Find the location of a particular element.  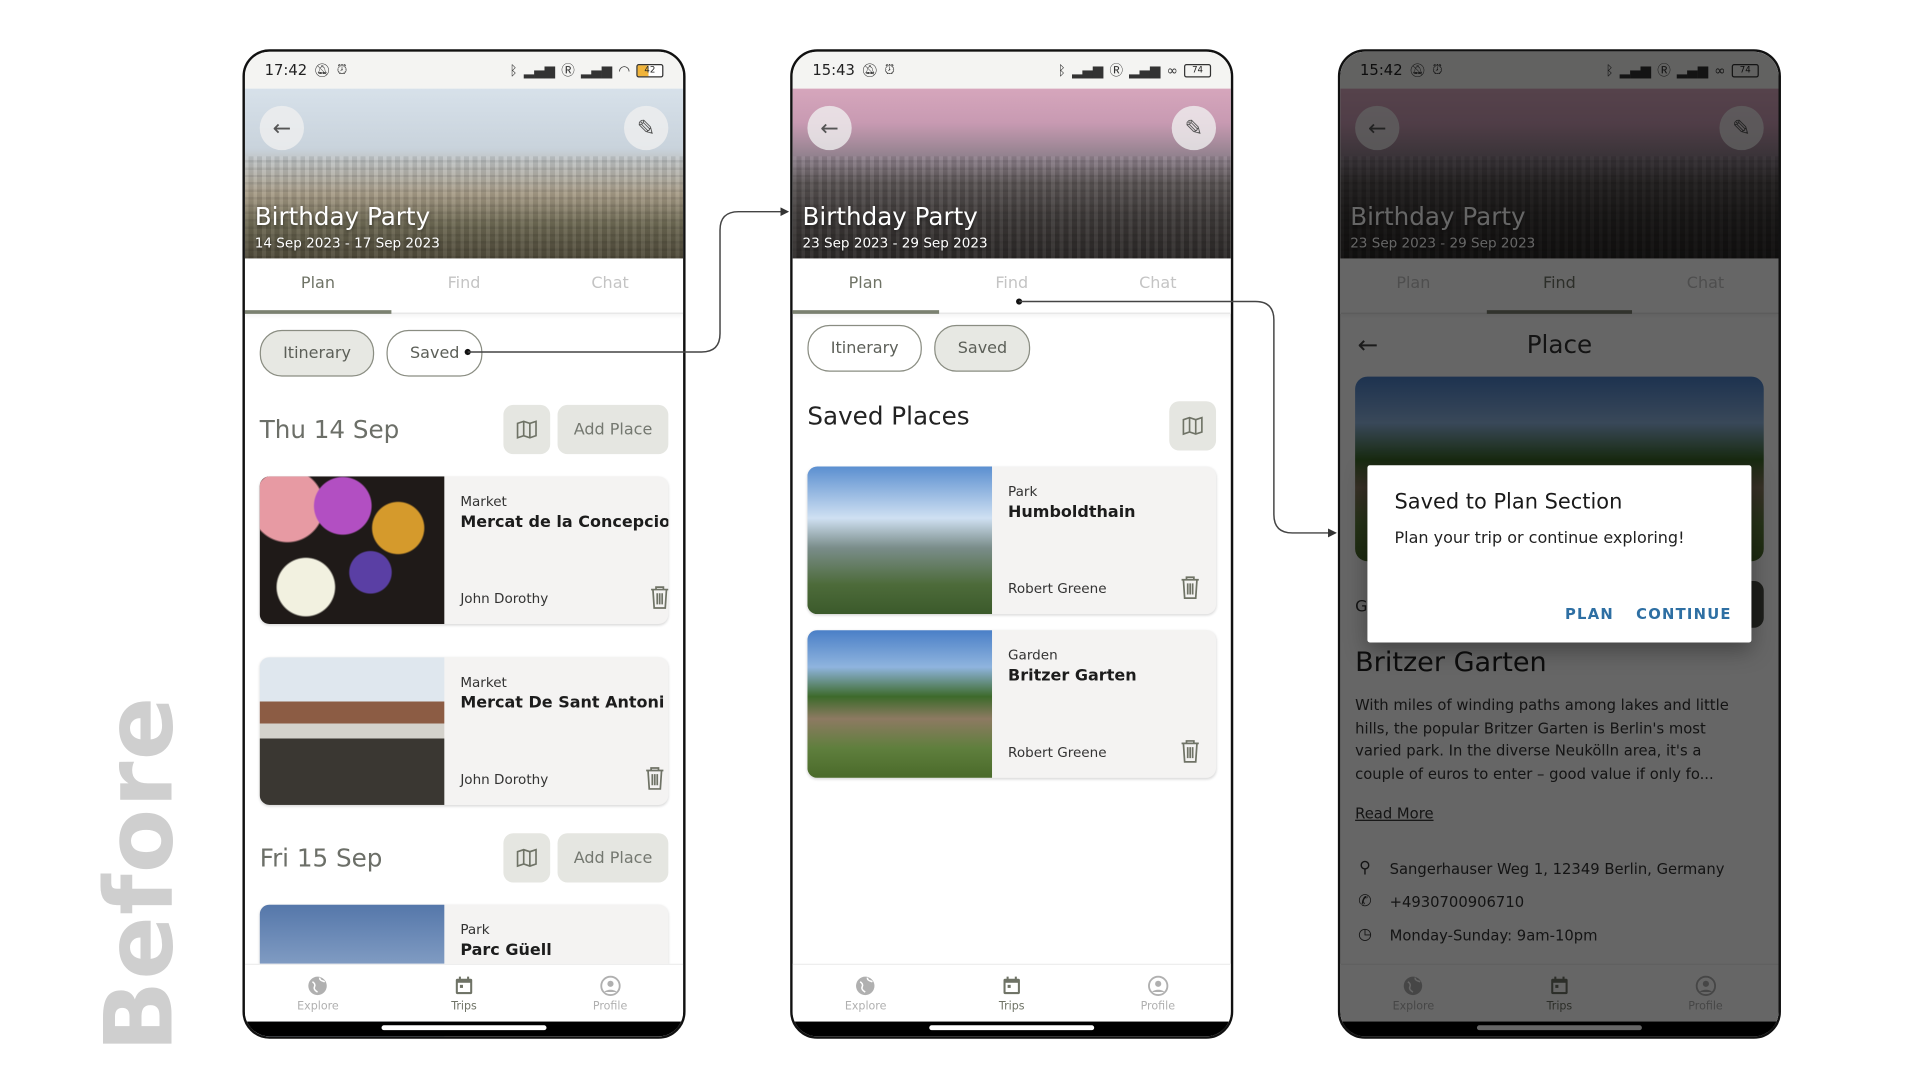

place-name: Humboldthain is located at coordinates (1072, 512).